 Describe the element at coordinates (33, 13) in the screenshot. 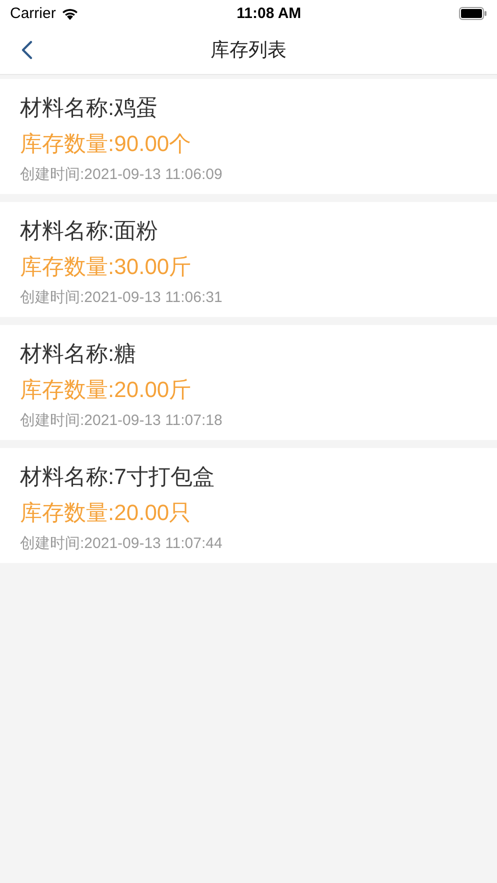

I see `carrier-label: Carrier` at that location.